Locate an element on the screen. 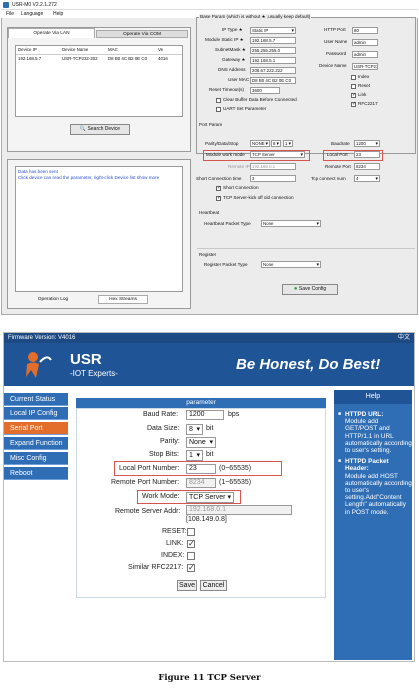  mask-field: 255.255.255.0 is located at coordinates (273, 50).